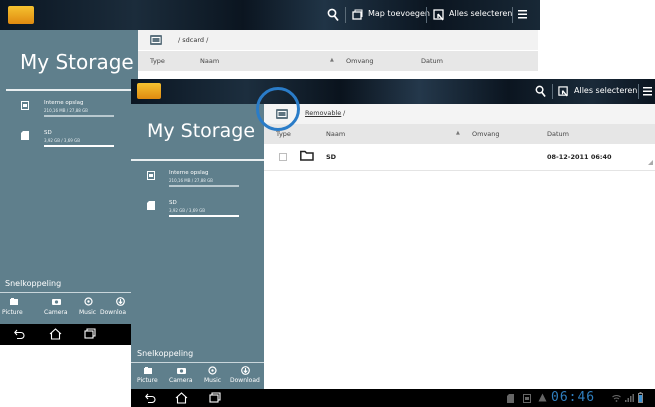 This screenshot has height=407, width=655. Describe the element at coordinates (358, 15) in the screenshot. I see `add-folder-icon` at that location.